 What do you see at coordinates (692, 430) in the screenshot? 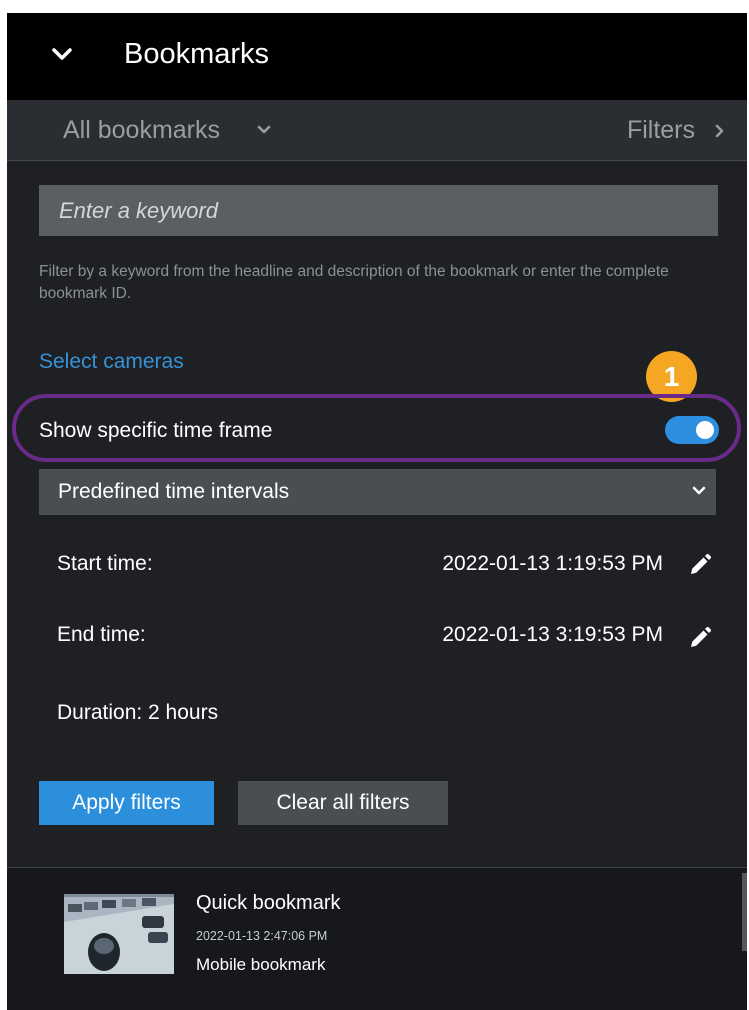
I see `time-frame-toggle` at bounding box center [692, 430].